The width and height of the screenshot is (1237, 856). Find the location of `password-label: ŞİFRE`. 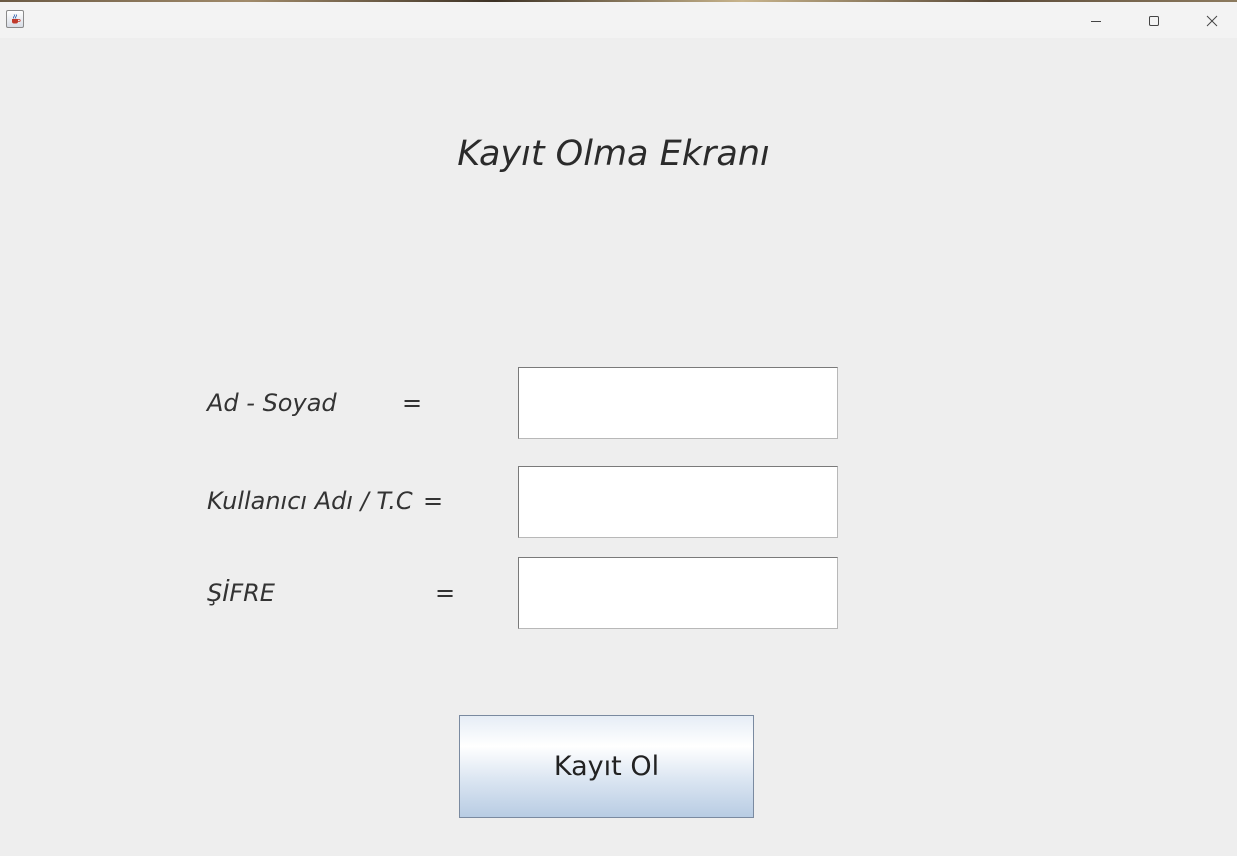

password-label: ŞİFRE is located at coordinates (241, 593).